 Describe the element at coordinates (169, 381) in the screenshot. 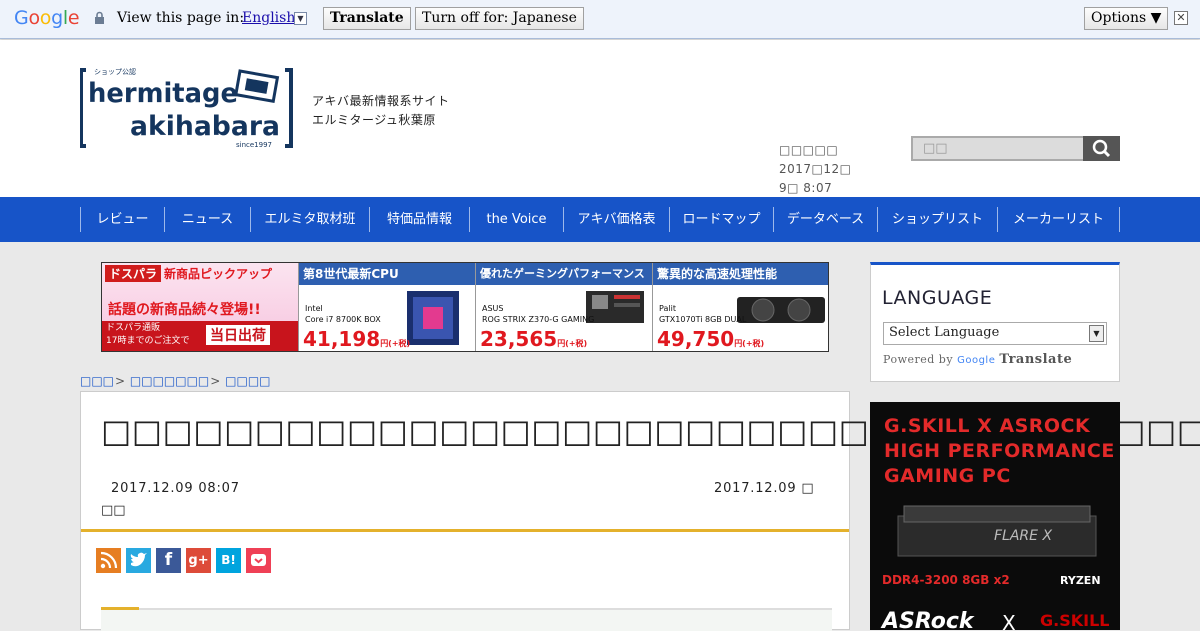

I see `breadcrumb-item-category: □□□□□□□` at that location.